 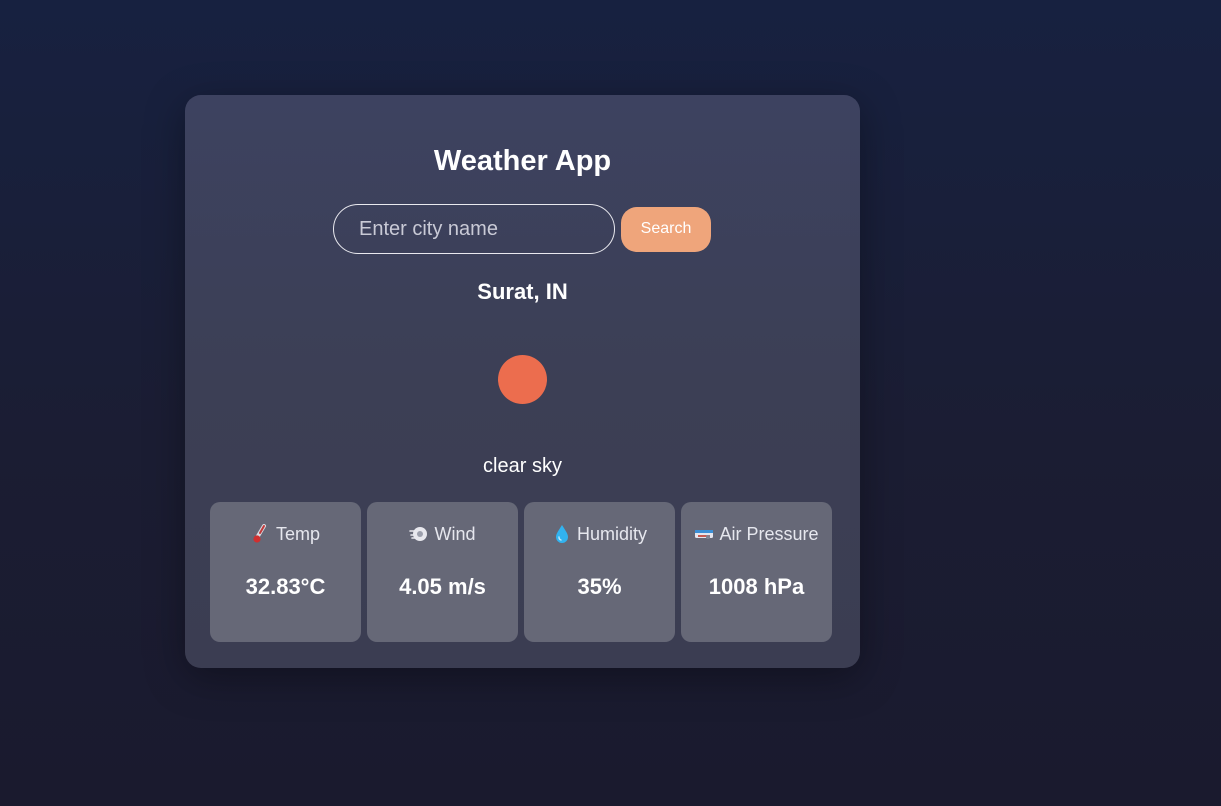 What do you see at coordinates (599, 586) in the screenshot?
I see `stat-value: 35%` at bounding box center [599, 586].